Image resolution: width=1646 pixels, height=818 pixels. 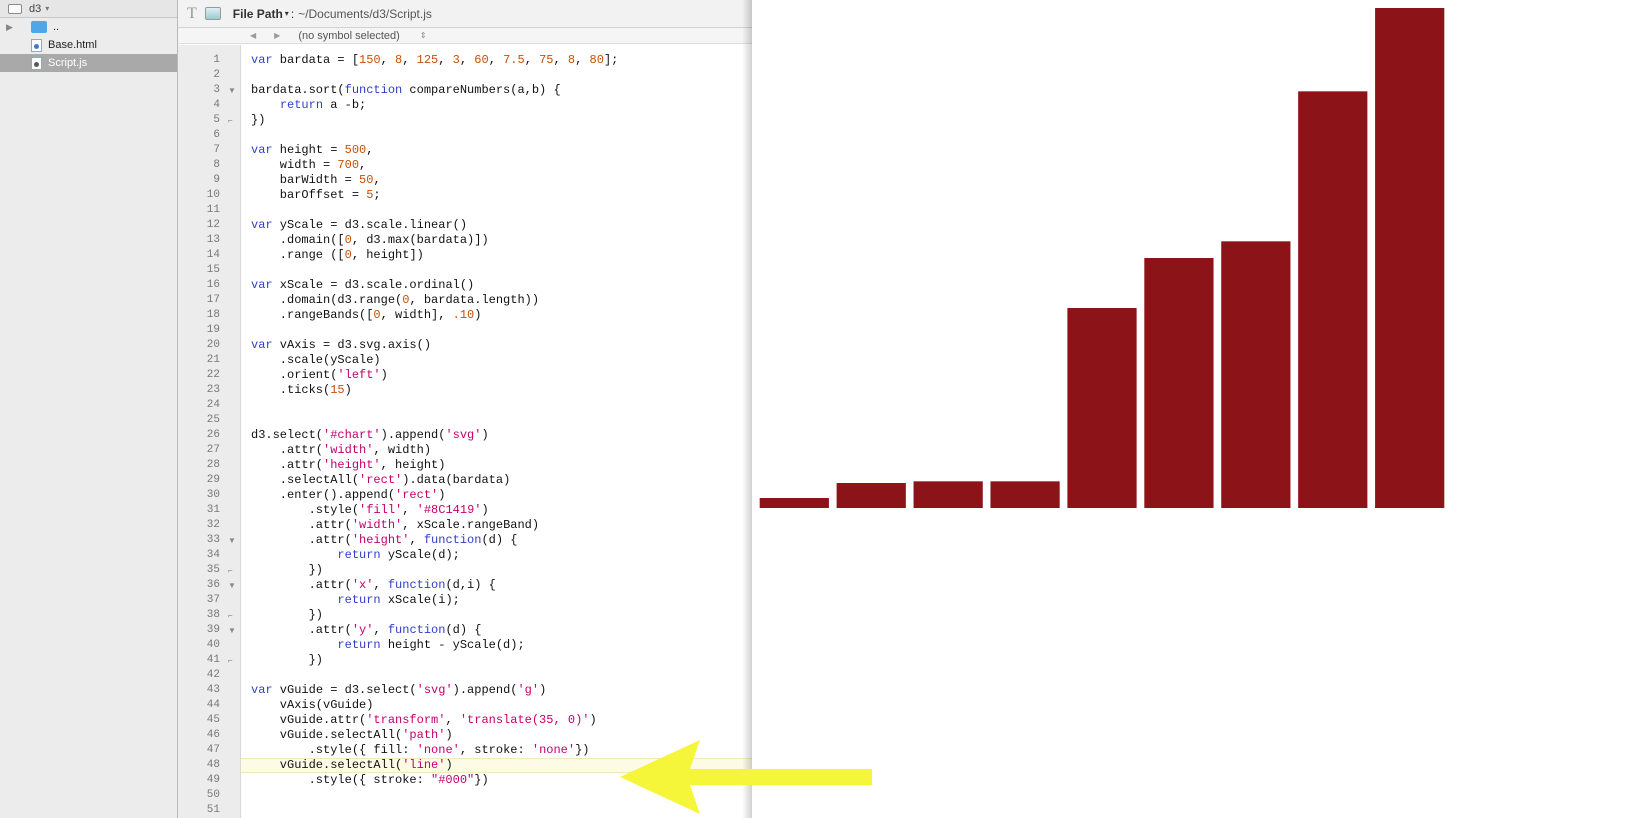 I want to click on line-number: 2, so click(x=216, y=75).